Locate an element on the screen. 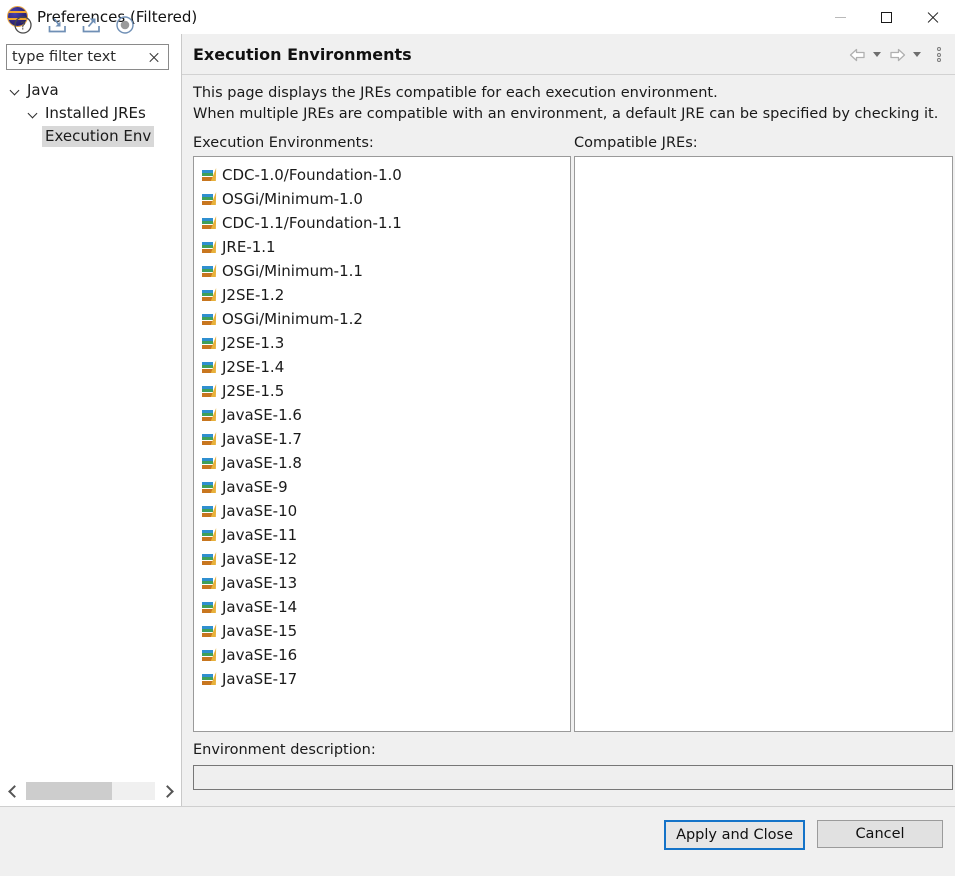 The width and height of the screenshot is (955, 876). list-item: OSGi/Minimum-1.0 is located at coordinates (382, 199).